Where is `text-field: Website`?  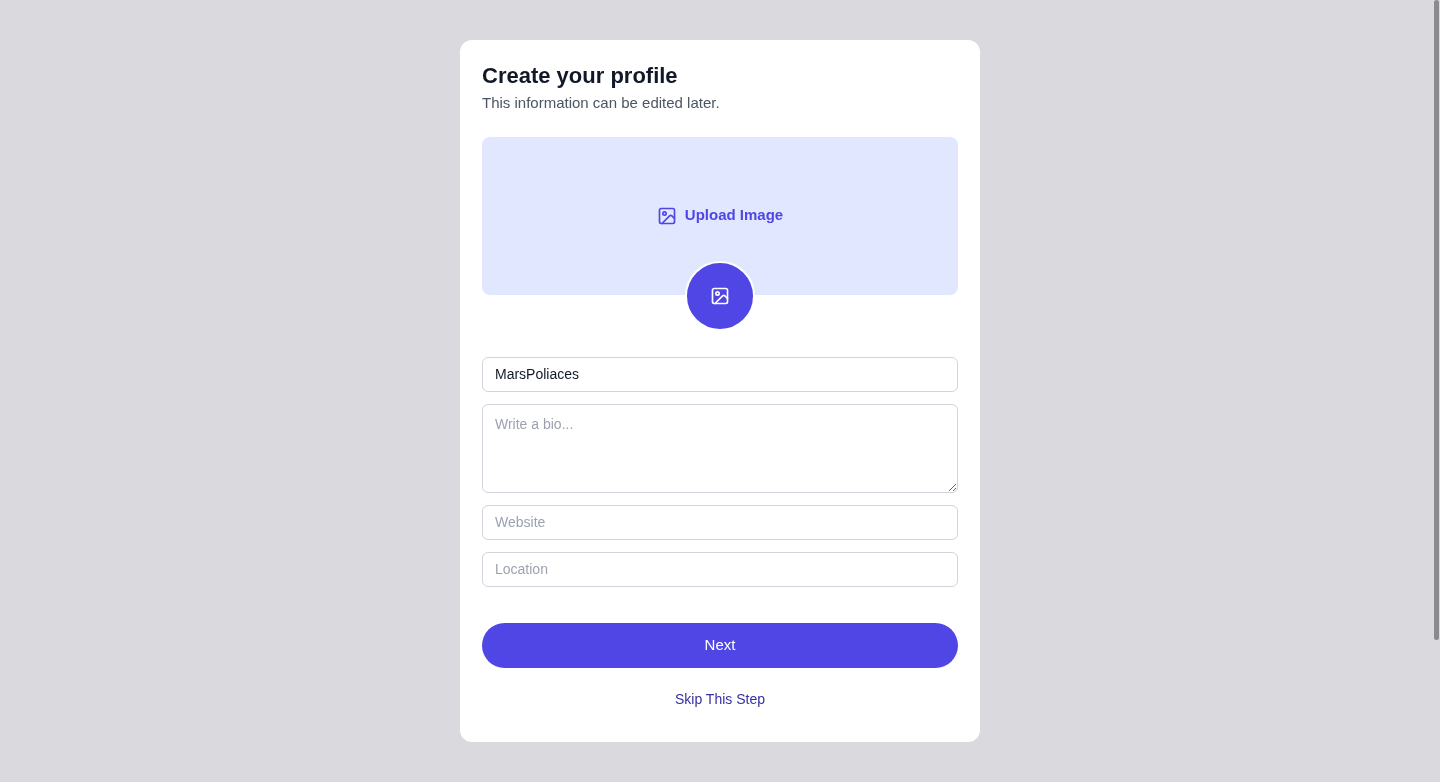 text-field: Website is located at coordinates (720, 522).